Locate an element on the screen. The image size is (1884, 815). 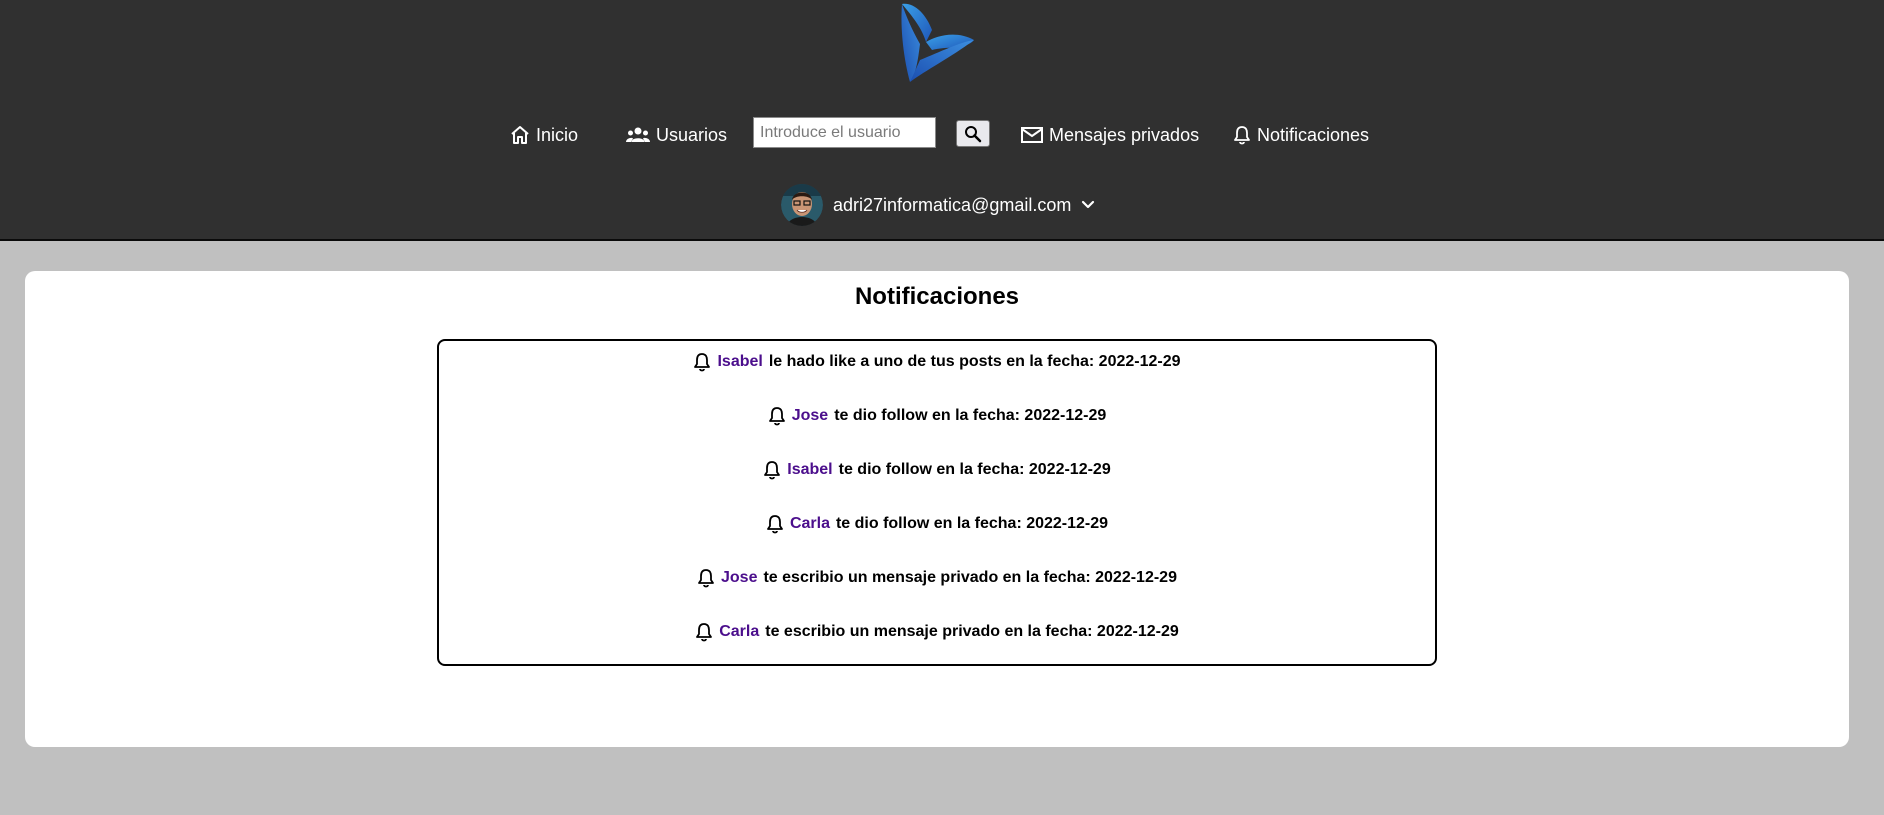
nav-home: Inicio is located at coordinates (544, 135).